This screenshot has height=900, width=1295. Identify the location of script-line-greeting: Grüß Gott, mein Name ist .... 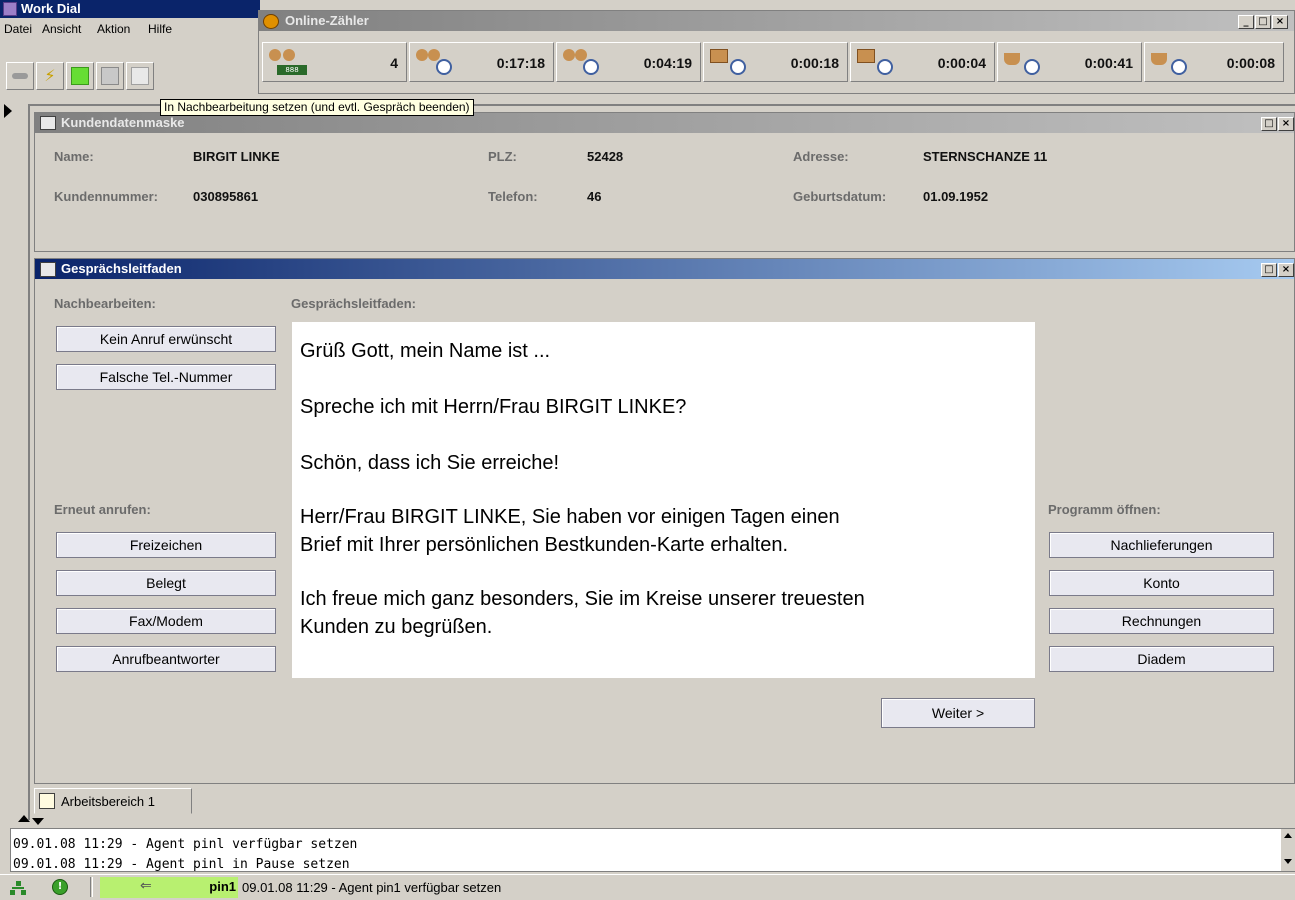
(425, 351).